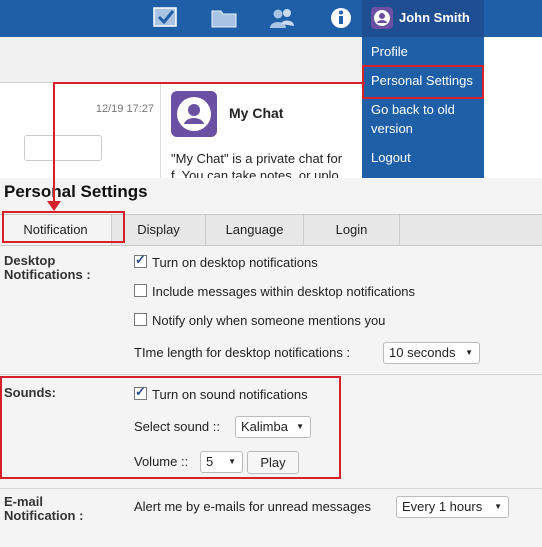 This screenshot has width=542, height=547. Describe the element at coordinates (76, 191) in the screenshot. I see `panel-title: Personal Settings` at that location.